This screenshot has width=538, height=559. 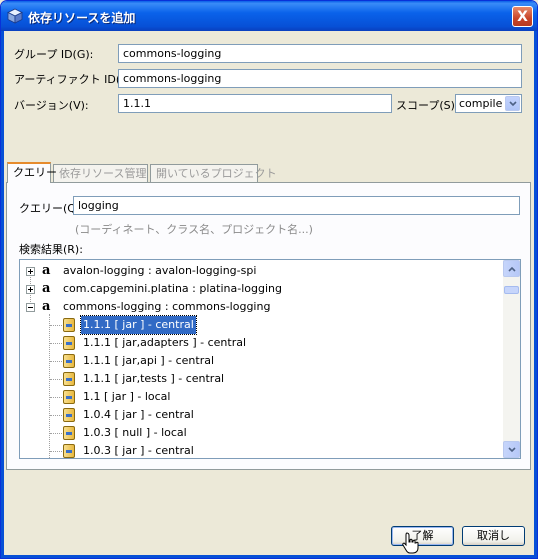 What do you see at coordinates (160, 270) in the screenshot?
I see `result-label: avalon-logging : avalon-logging-spi` at bounding box center [160, 270].